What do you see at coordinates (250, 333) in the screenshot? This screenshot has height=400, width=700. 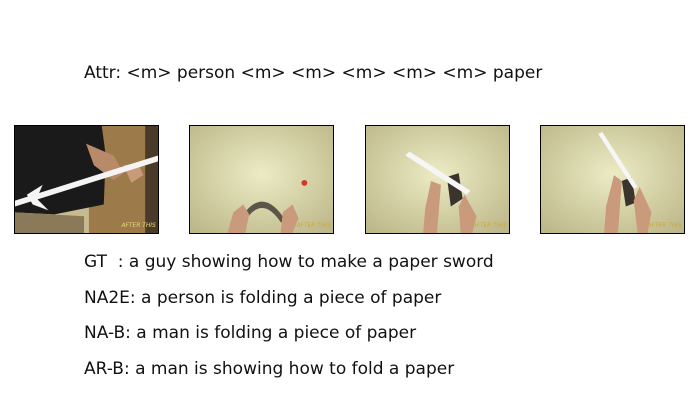 I see `caption-nab: NA-B: a man is folding a piece of paper` at bounding box center [250, 333].